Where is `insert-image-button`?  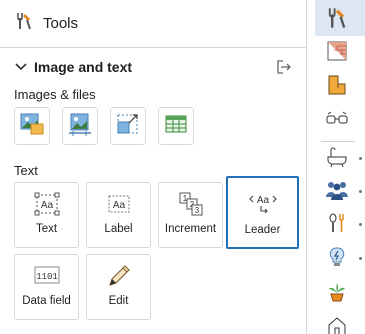 insert-image-button is located at coordinates (32, 126).